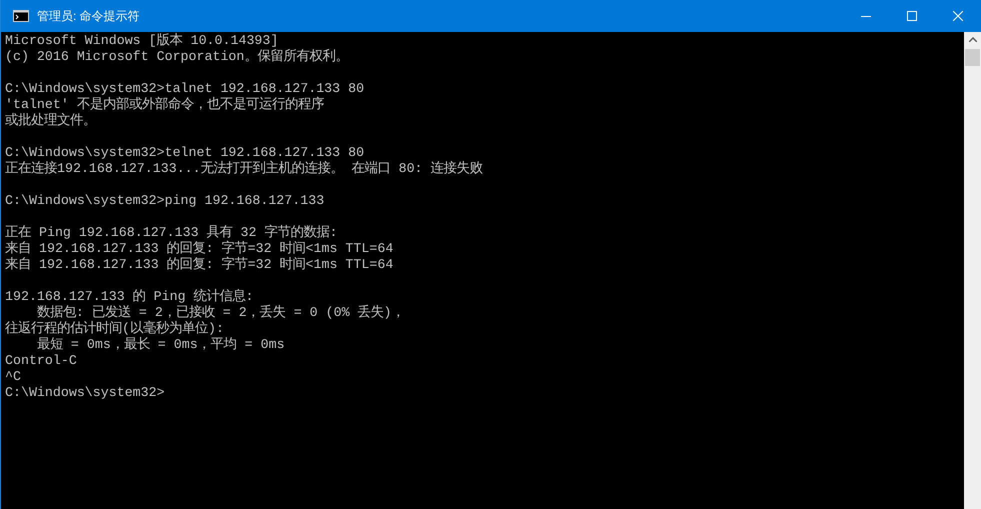 The height and width of the screenshot is (509, 981). Describe the element at coordinates (88, 16) in the screenshot. I see `window-title: 管理员: 命令提示符` at that location.